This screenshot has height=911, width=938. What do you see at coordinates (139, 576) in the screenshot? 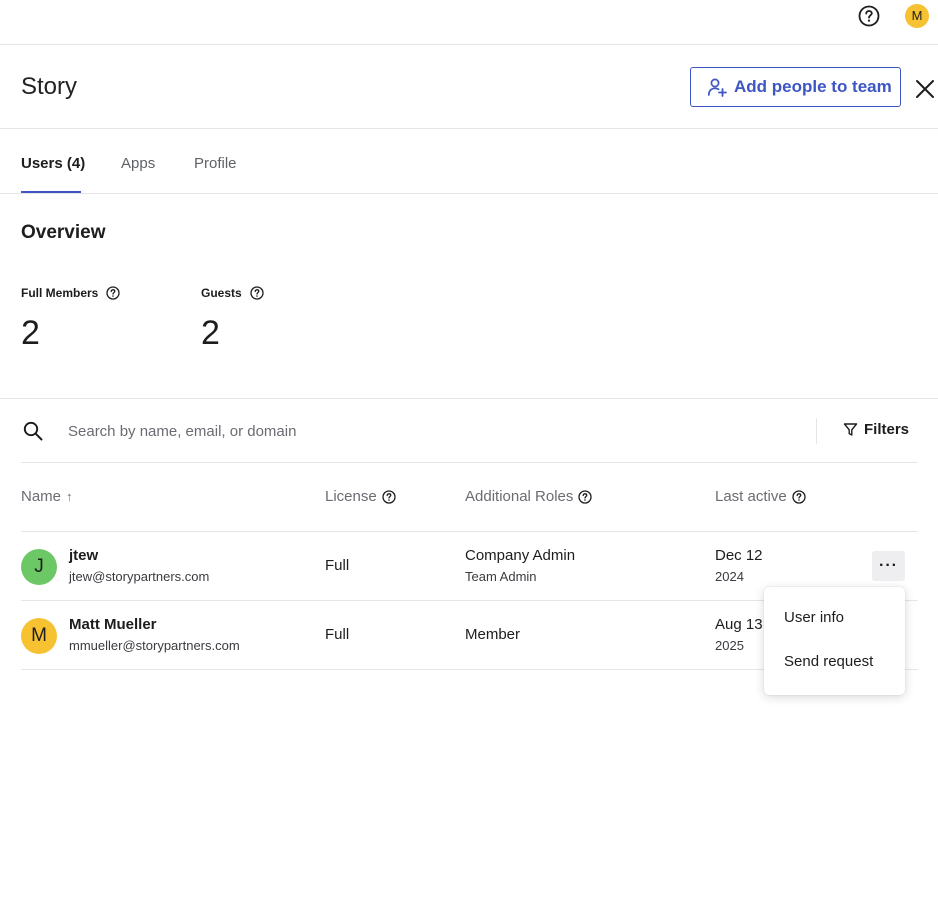
I see `user-email: jtew@storypartners.com` at bounding box center [139, 576].